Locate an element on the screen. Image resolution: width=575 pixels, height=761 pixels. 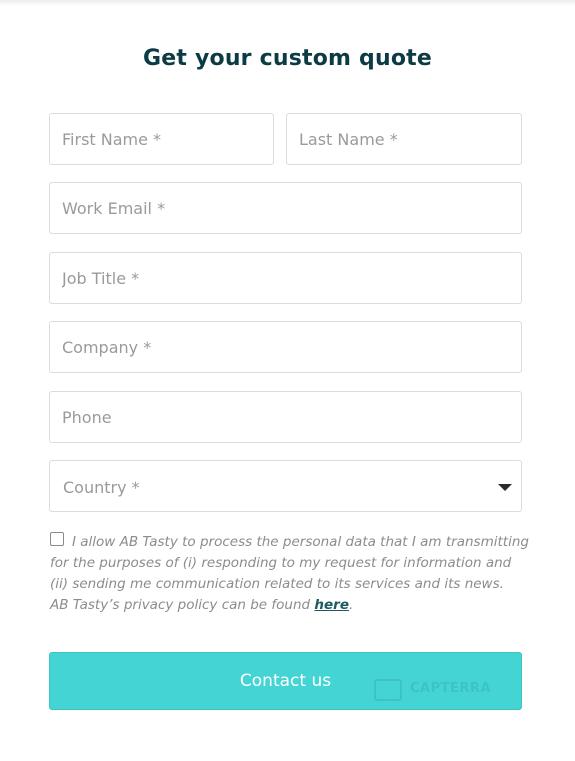
last-name-field is located at coordinates (404, 139).